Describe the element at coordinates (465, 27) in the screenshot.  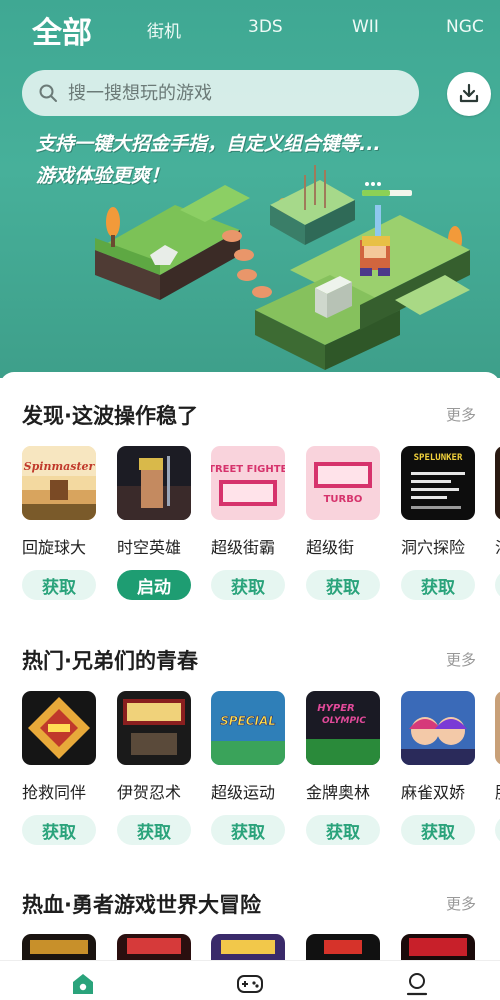
I see `tab-ngc: NGC` at that location.